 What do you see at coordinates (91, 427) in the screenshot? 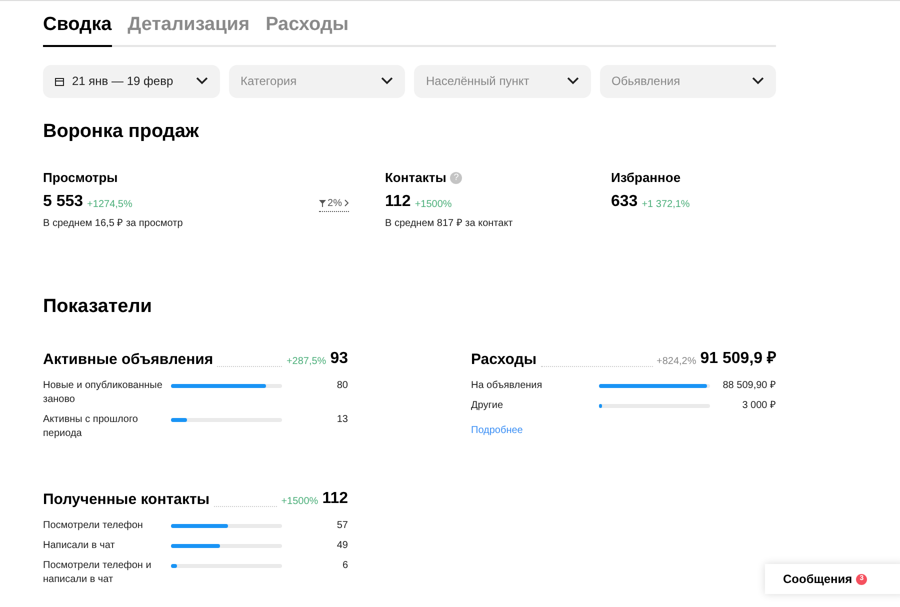
I see `row-label: Активны с прошлого периода` at bounding box center [91, 427].